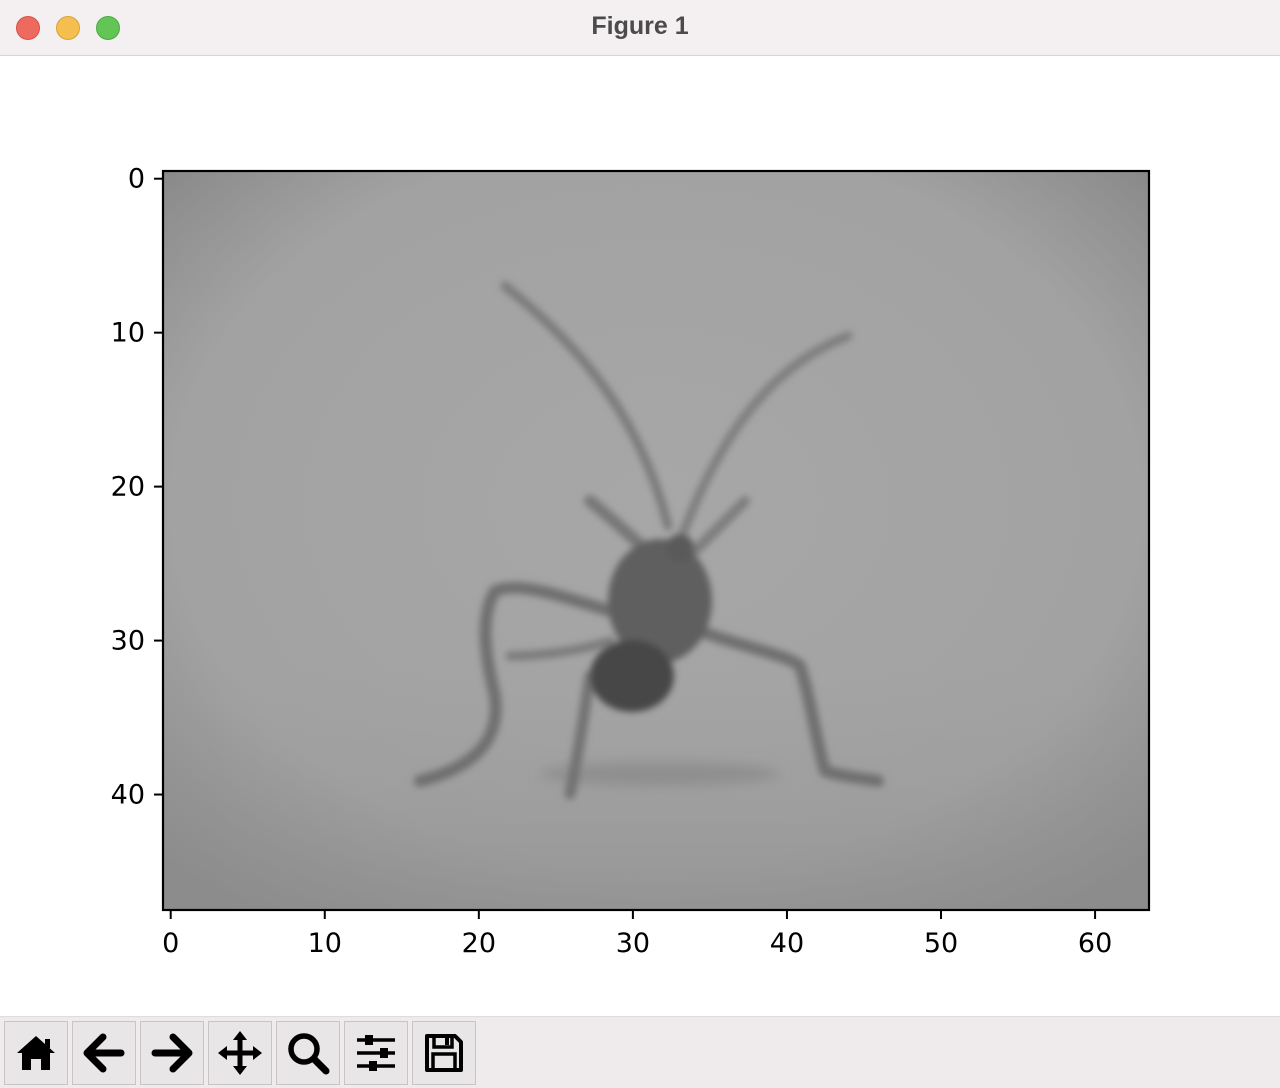  What do you see at coordinates (1095, 943) in the screenshot?
I see `x-tick-label: 60` at bounding box center [1095, 943].